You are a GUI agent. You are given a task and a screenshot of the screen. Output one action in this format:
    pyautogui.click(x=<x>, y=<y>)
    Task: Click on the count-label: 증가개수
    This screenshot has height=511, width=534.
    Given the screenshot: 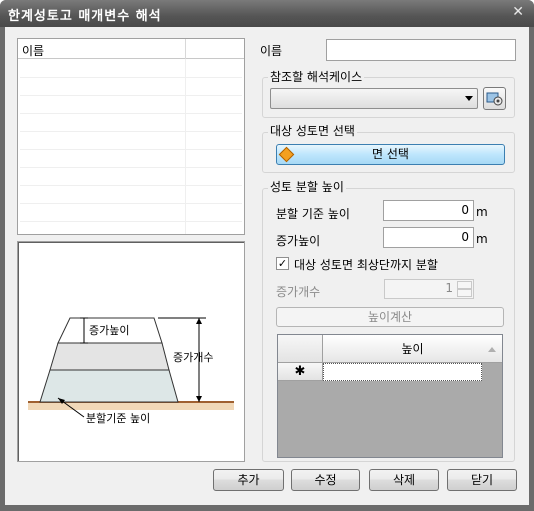 What is the action you would take?
    pyautogui.click(x=298, y=292)
    